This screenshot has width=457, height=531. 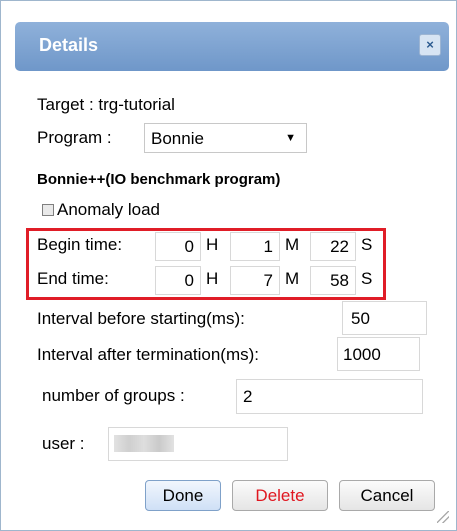 What do you see at coordinates (178, 280) in the screenshot?
I see `end-hours-input: 0` at bounding box center [178, 280].